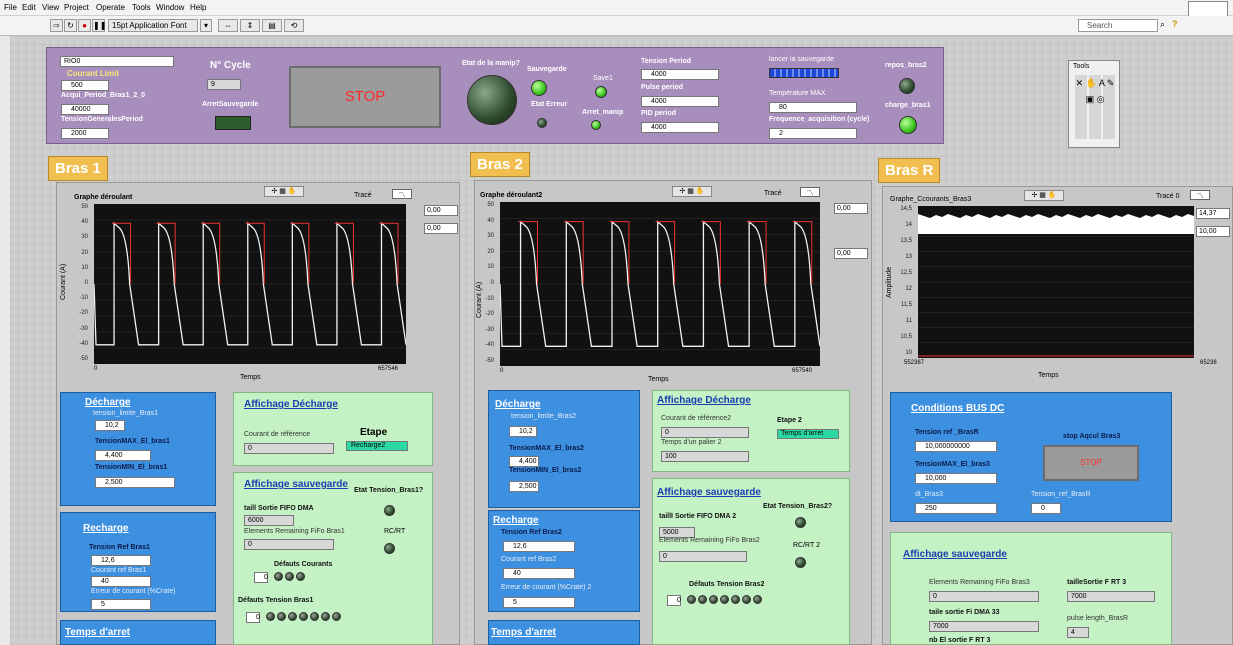 The width and height of the screenshot is (1233, 645). What do you see at coordinates (909, 170) in the screenshot?
I see `brasr-tab: Bras R` at bounding box center [909, 170].